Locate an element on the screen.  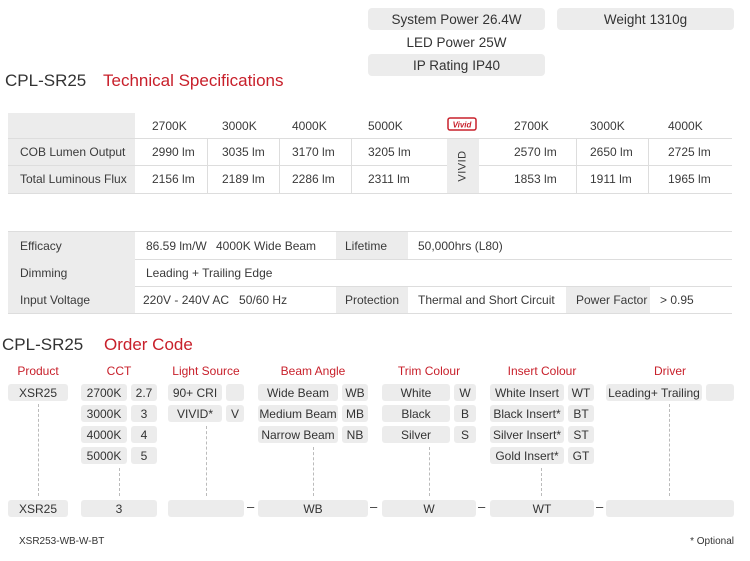
flux-4000: 2286 lm is located at coordinates (313, 179).